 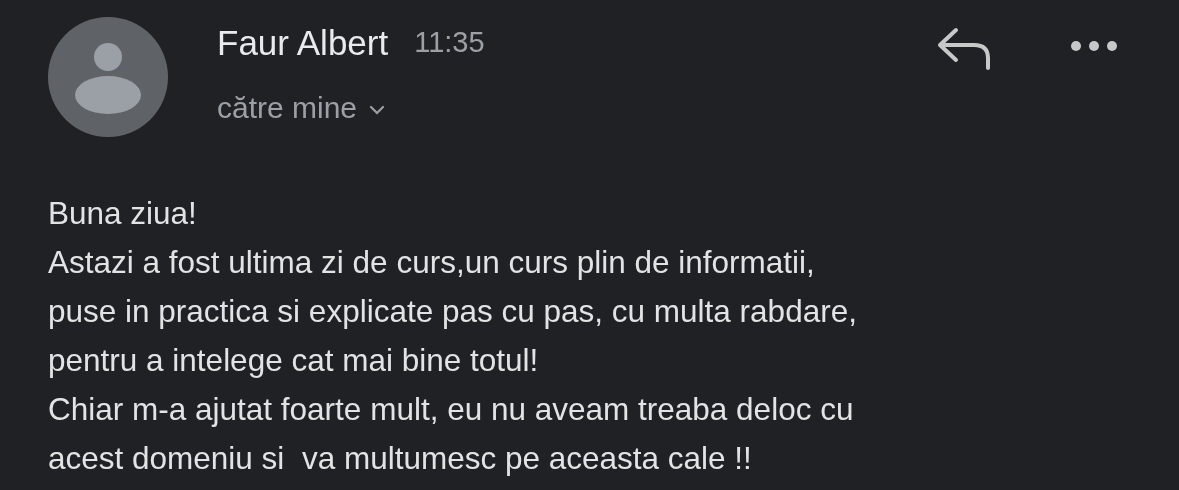 I want to click on avatar-icon, so click(x=108, y=77).